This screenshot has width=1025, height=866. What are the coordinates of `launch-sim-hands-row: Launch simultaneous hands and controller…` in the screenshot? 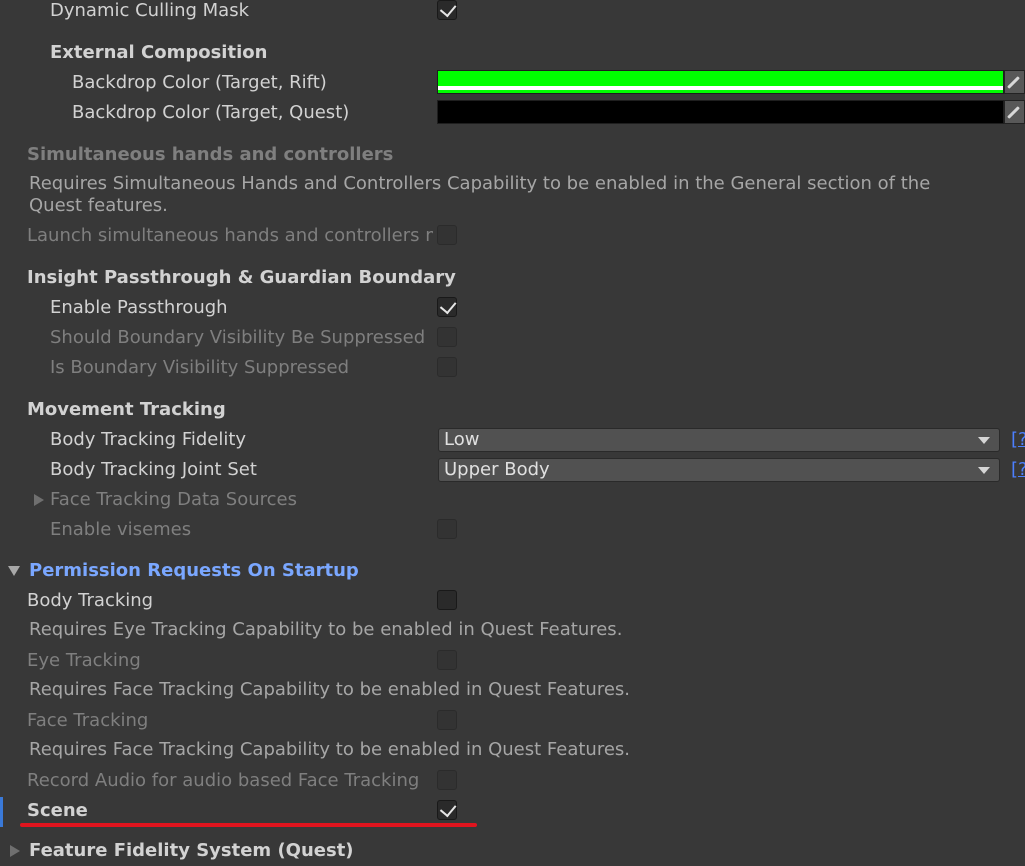 It's located at (512, 236).